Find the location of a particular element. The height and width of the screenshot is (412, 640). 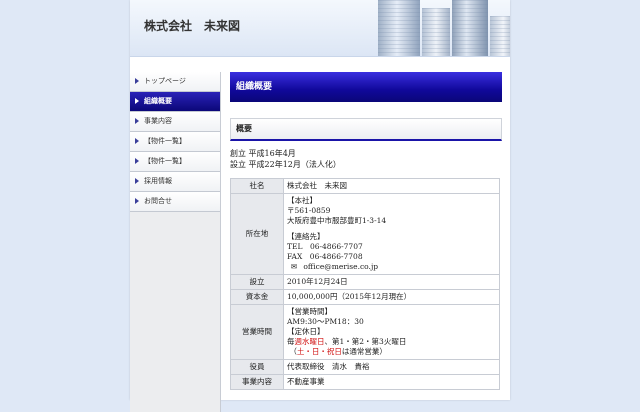

table-cell: 不動産事業 is located at coordinates (391, 382).